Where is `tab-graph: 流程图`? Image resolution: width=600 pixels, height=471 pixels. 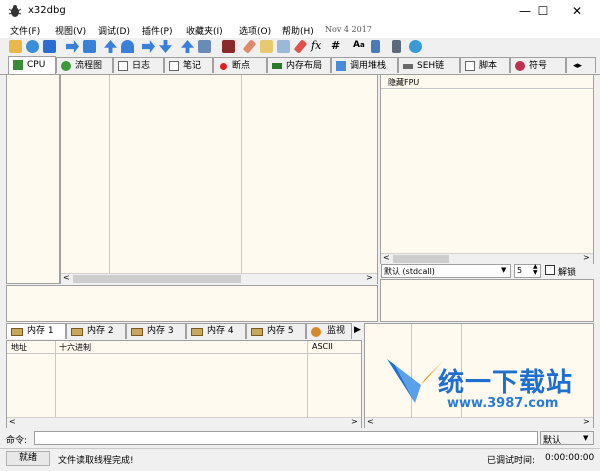 tab-graph: 流程图 is located at coordinates (84, 65).